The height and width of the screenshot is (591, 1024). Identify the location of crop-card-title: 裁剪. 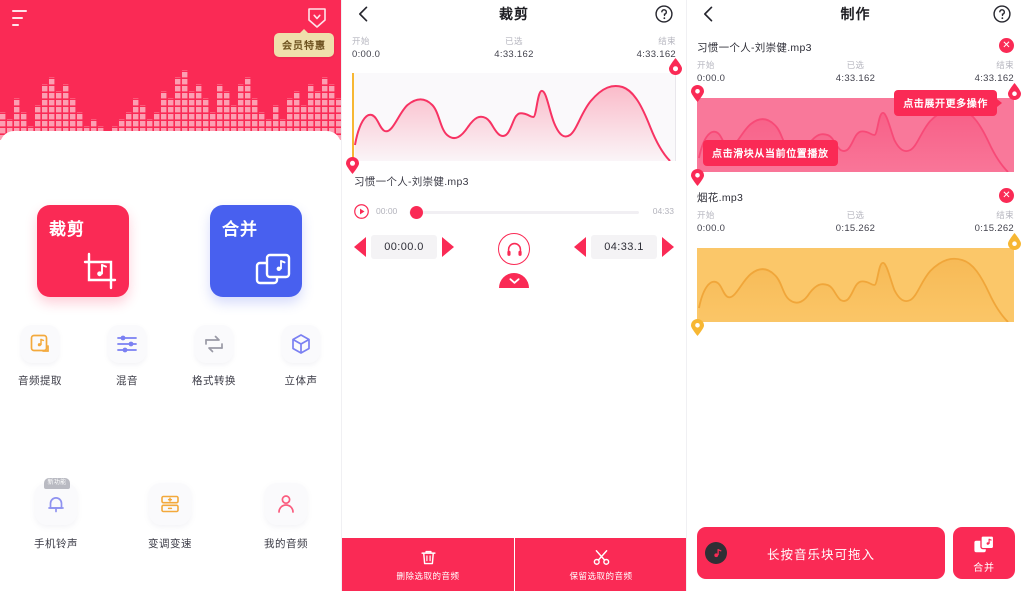
(67, 229).